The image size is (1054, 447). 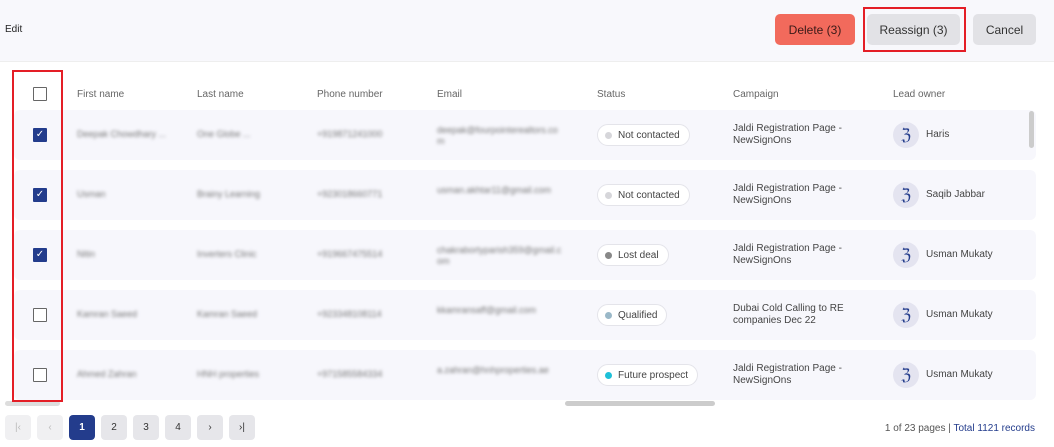 What do you see at coordinates (114, 427) in the screenshot?
I see `page-2-button: 2` at bounding box center [114, 427].